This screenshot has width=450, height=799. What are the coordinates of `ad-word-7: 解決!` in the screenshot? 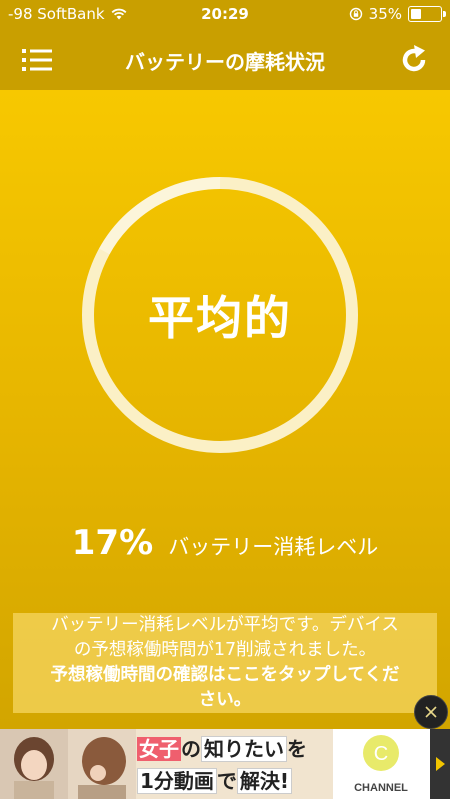 It's located at (264, 781).